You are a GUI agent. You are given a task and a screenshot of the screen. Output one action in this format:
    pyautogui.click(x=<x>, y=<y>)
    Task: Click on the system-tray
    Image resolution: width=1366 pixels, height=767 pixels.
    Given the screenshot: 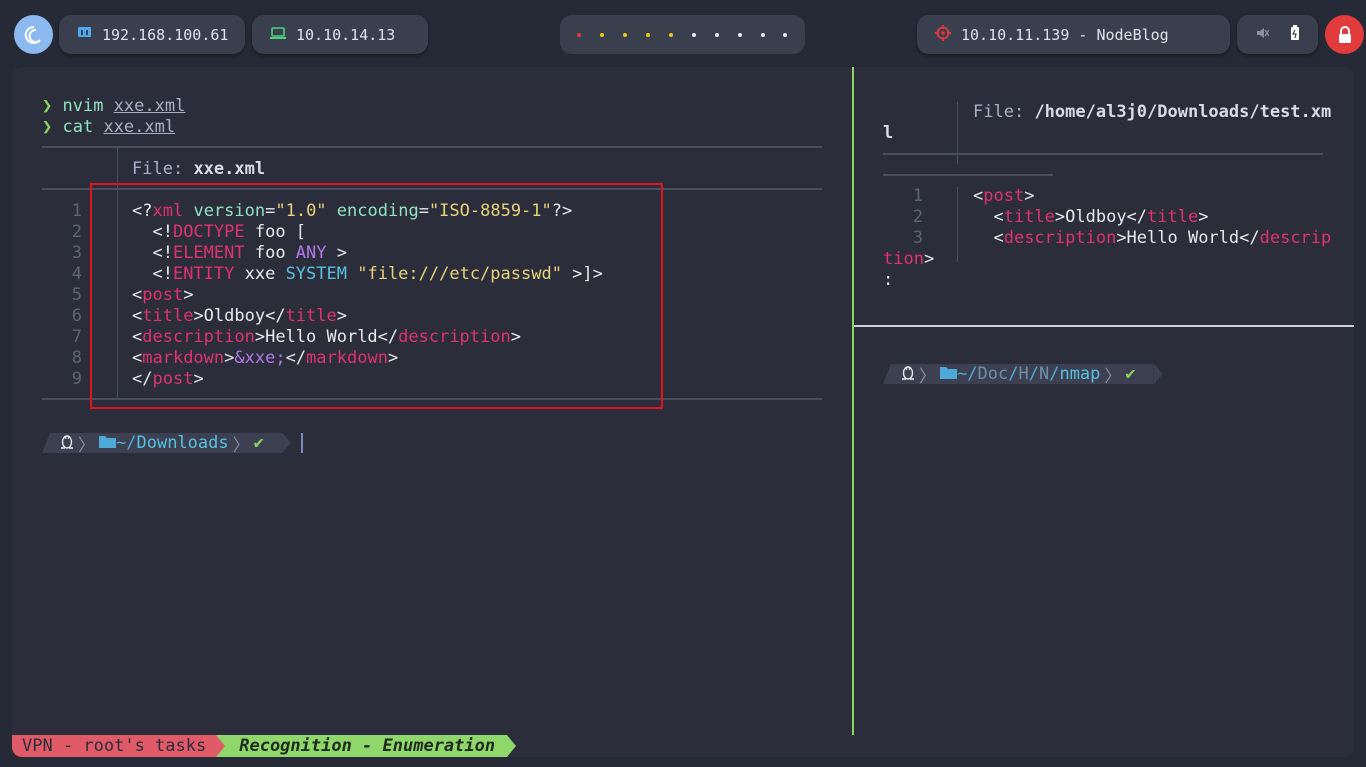 What is the action you would take?
    pyautogui.click(x=1277, y=34)
    